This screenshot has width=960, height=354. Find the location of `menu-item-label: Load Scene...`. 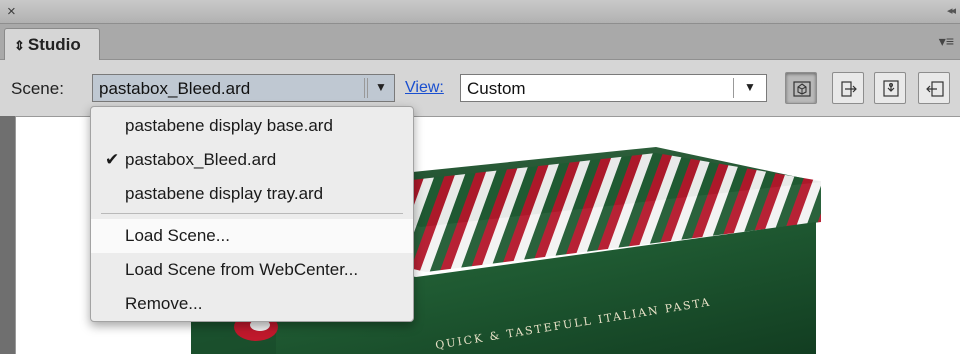

menu-item-label: Load Scene... is located at coordinates (177, 235).